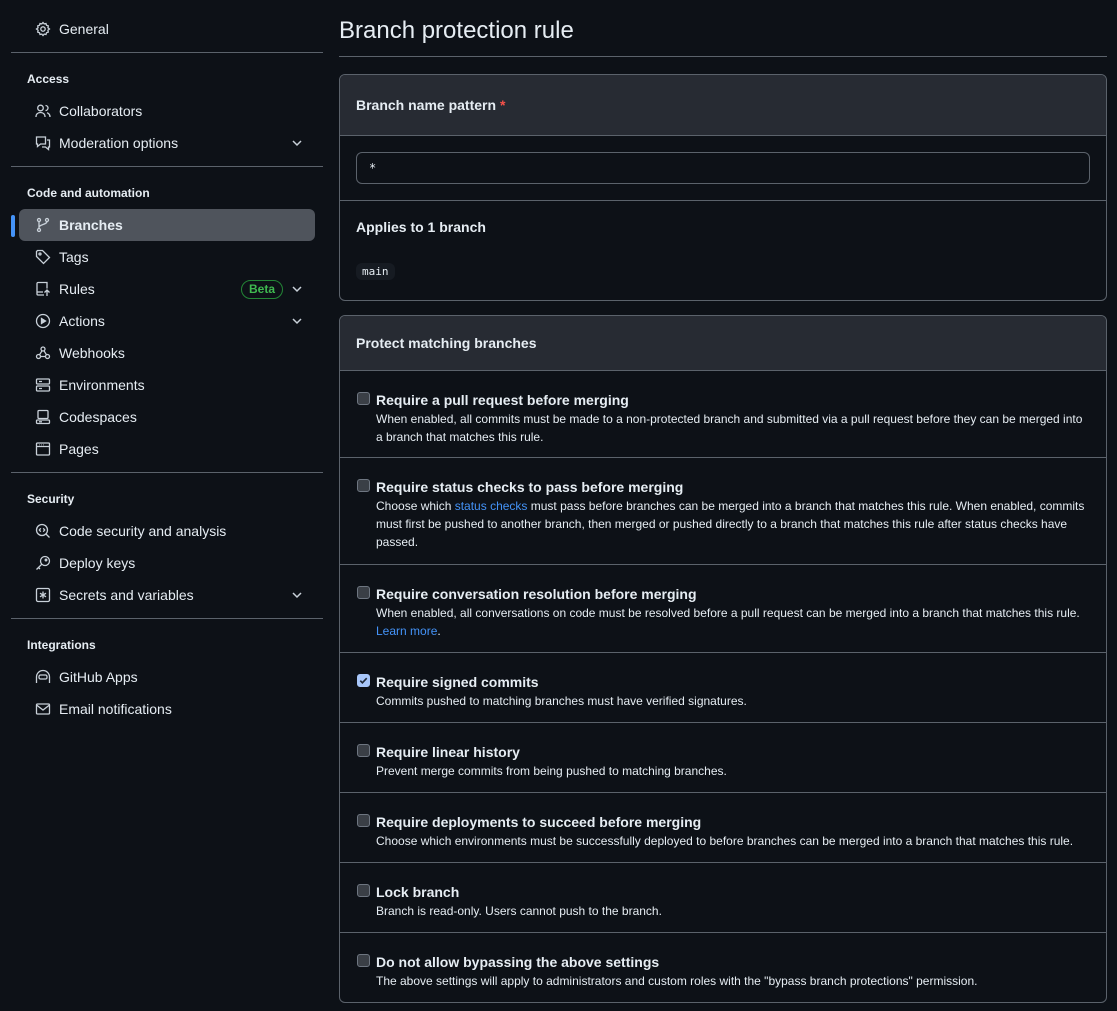 The width and height of the screenshot is (1117, 1011). What do you see at coordinates (491, 506) in the screenshot?
I see `status-checks-link: status checks` at bounding box center [491, 506].